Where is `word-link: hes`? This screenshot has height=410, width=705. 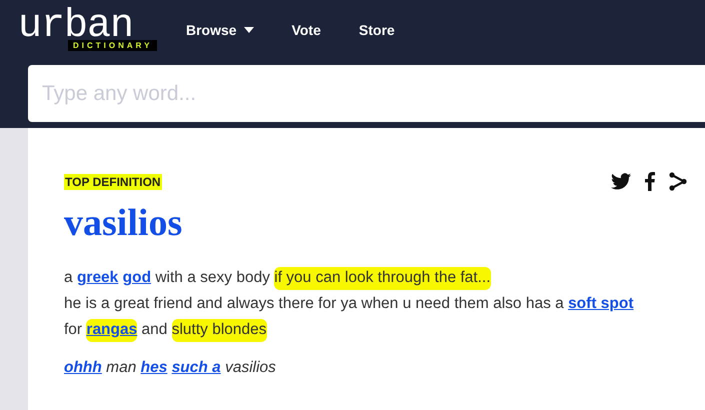
word-link: hes is located at coordinates (154, 367).